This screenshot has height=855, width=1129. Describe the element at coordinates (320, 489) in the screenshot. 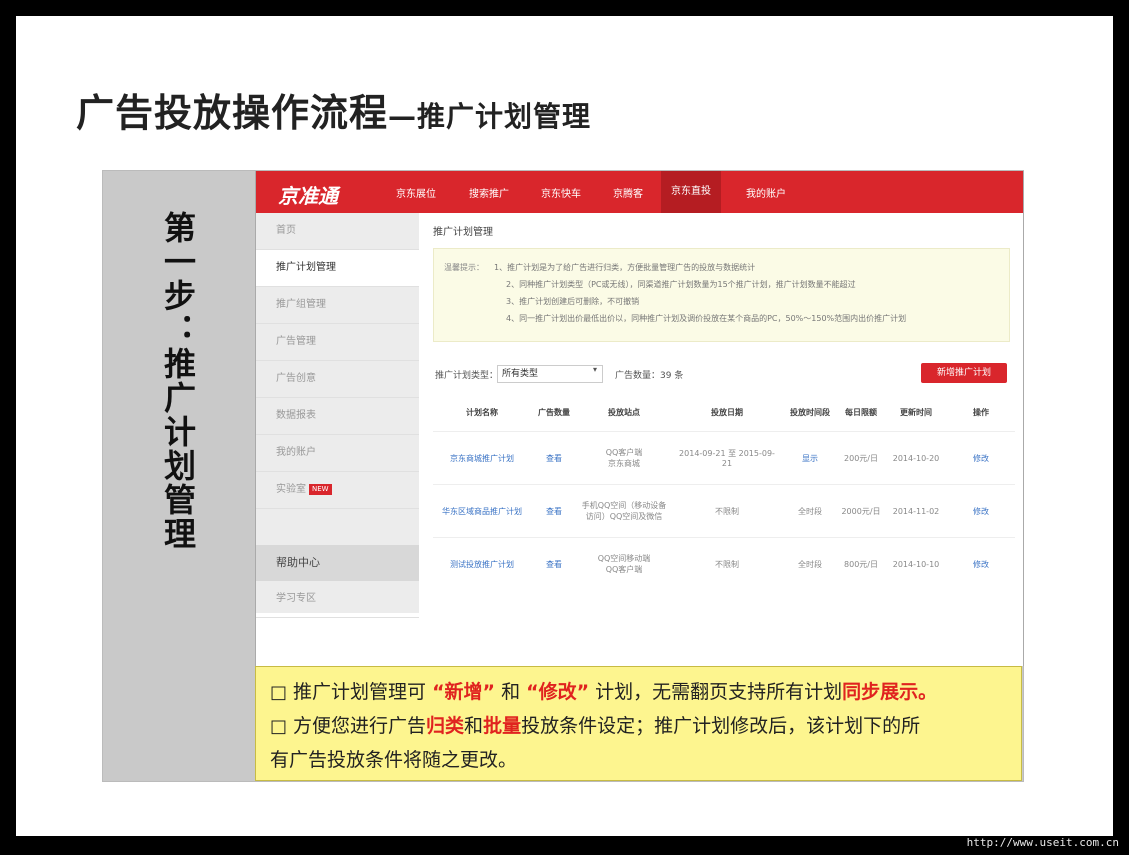

I see `new-badge: NEW` at that location.